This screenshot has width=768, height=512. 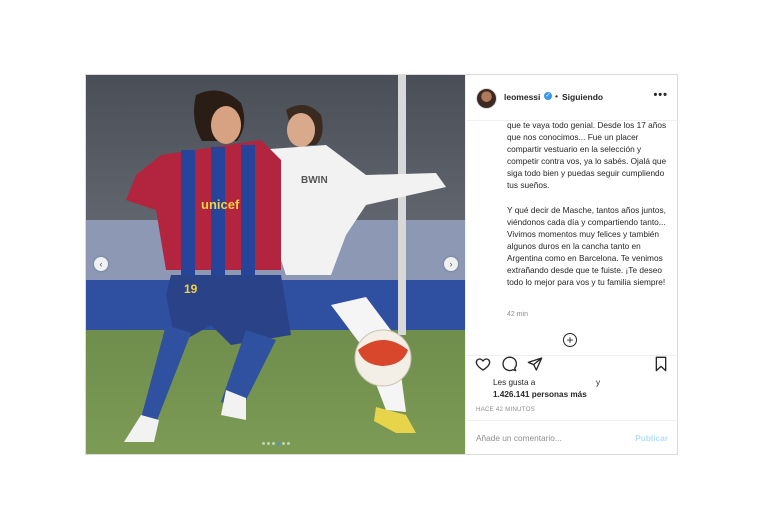 What do you see at coordinates (651, 438) in the screenshot?
I see `publish-button: Publicar` at bounding box center [651, 438].